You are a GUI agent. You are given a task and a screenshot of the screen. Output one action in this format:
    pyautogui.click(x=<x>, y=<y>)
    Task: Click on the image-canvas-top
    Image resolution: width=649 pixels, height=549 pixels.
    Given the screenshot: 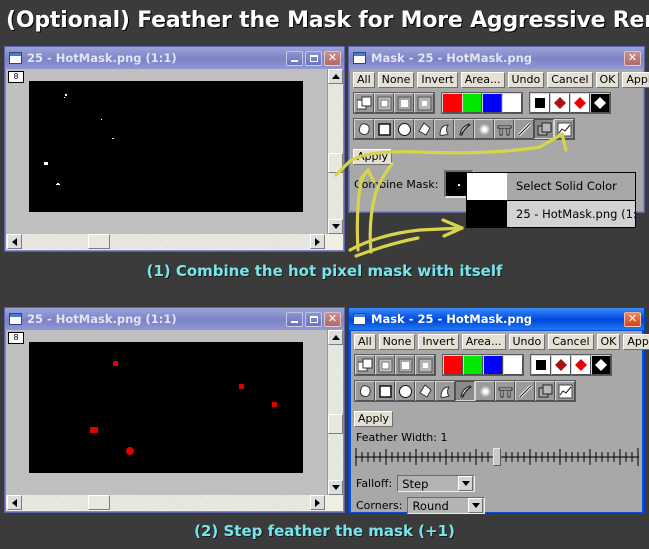 What is the action you would take?
    pyautogui.click(x=166, y=146)
    